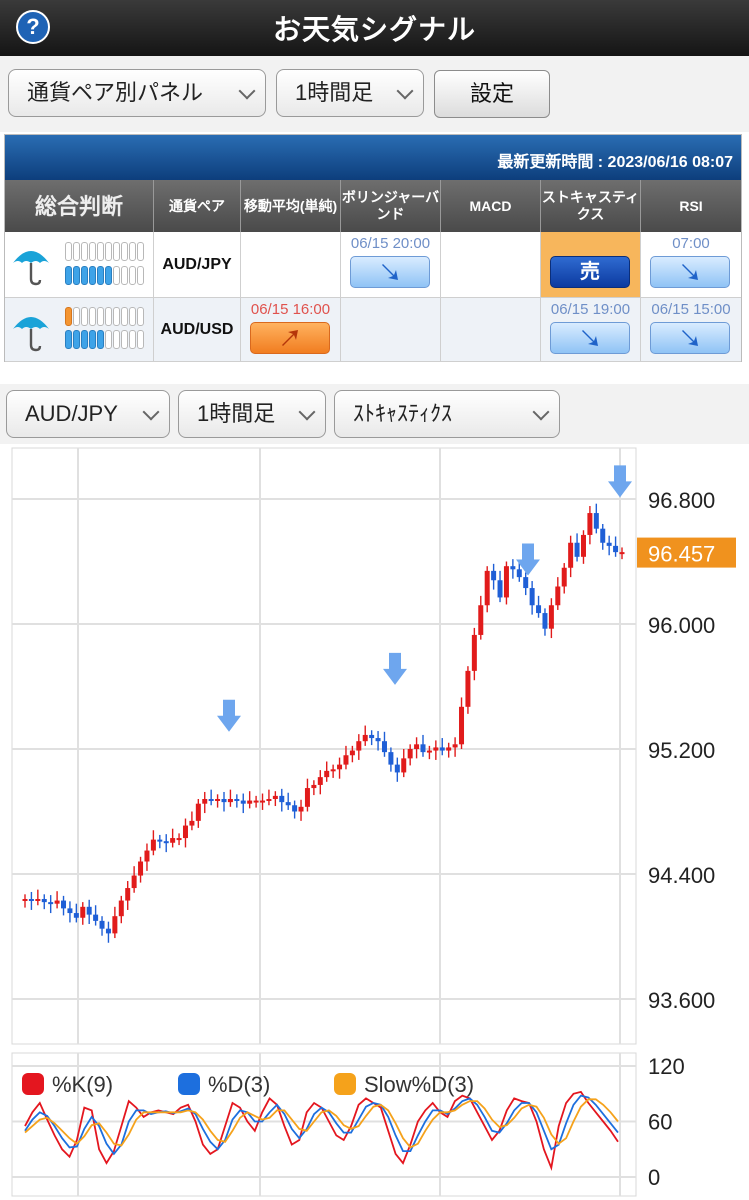  What do you see at coordinates (252, 414) in the screenshot?
I see `chart-timeframe-select: 1時間足` at bounding box center [252, 414].